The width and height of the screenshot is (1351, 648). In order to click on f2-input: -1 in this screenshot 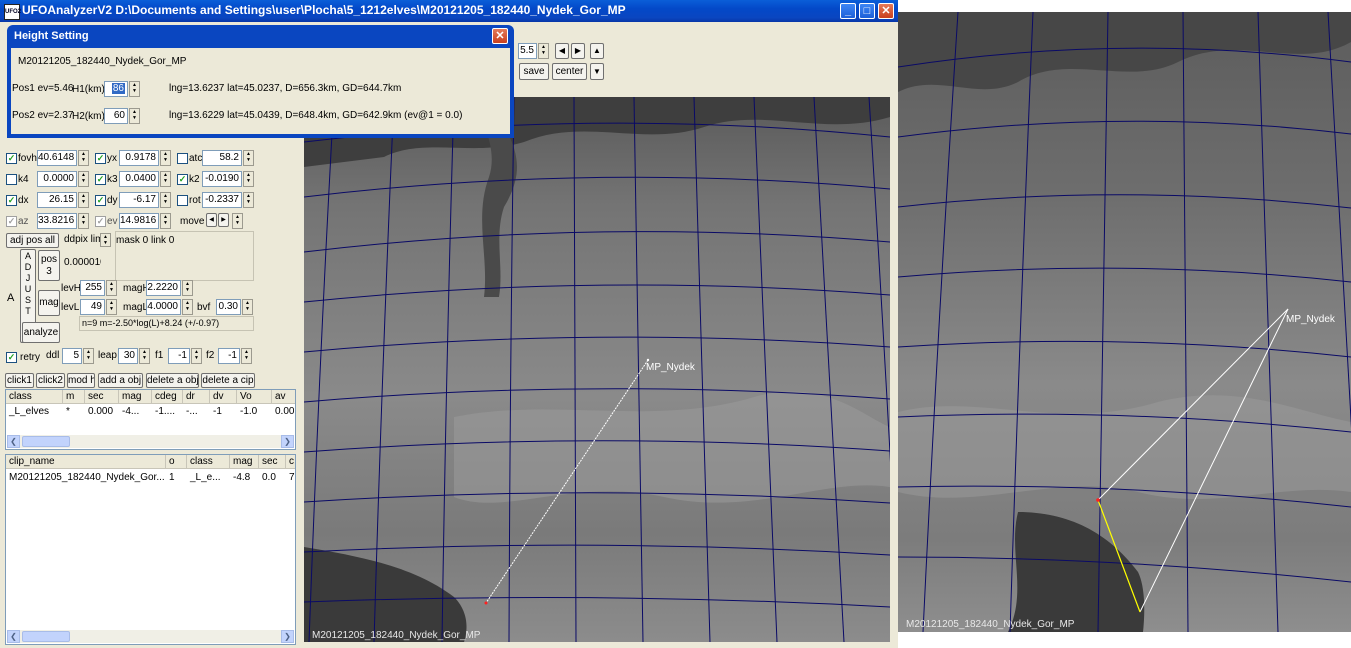, I will do `click(229, 356)`.